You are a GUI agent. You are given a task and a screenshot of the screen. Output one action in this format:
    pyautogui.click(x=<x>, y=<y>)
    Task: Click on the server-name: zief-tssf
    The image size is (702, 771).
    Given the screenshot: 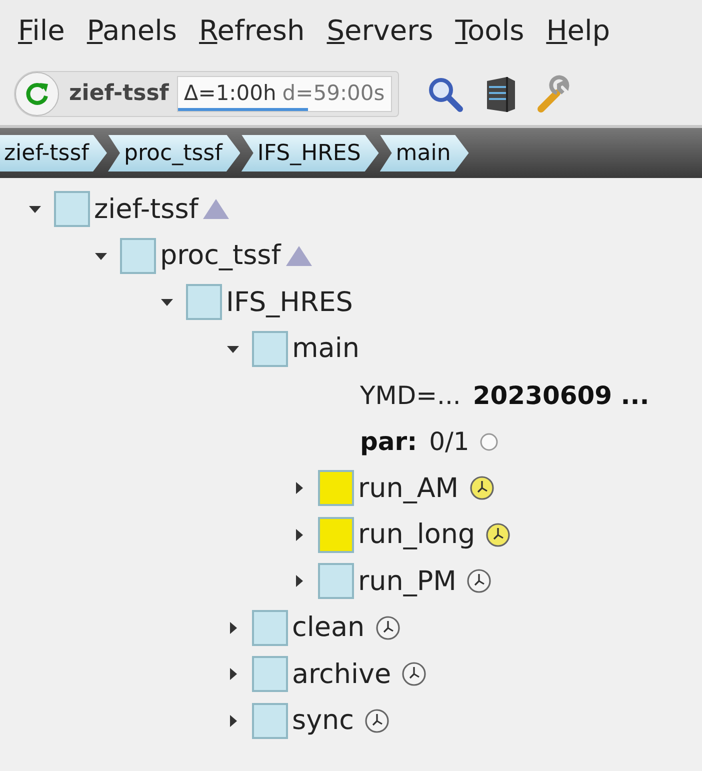 What is the action you would take?
    pyautogui.click(x=119, y=93)
    